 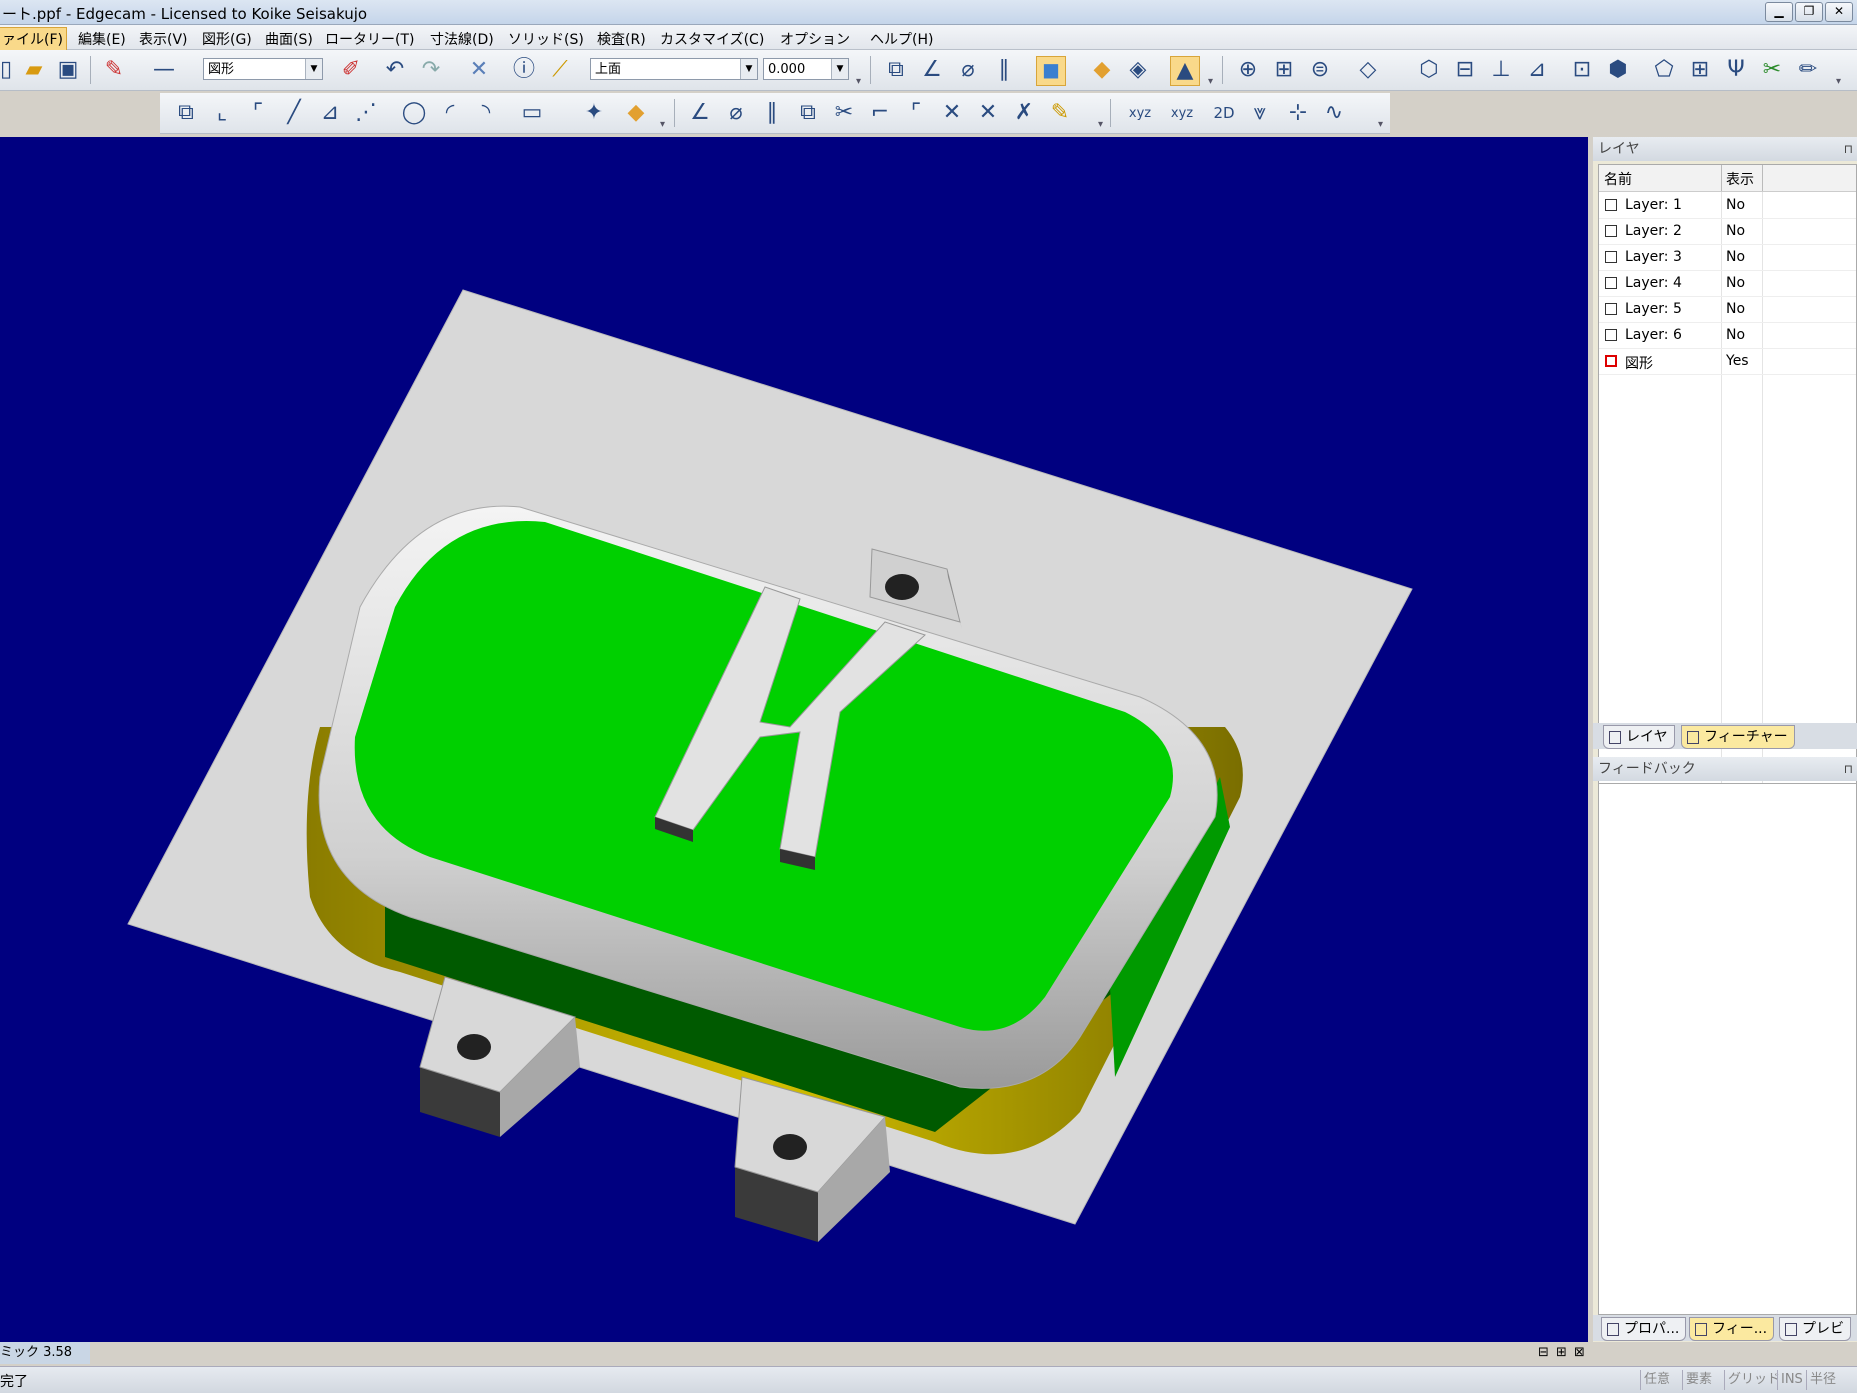 What do you see at coordinates (289, 39) in the screenshot?
I see `menu-surface: 曲面(S)` at bounding box center [289, 39].